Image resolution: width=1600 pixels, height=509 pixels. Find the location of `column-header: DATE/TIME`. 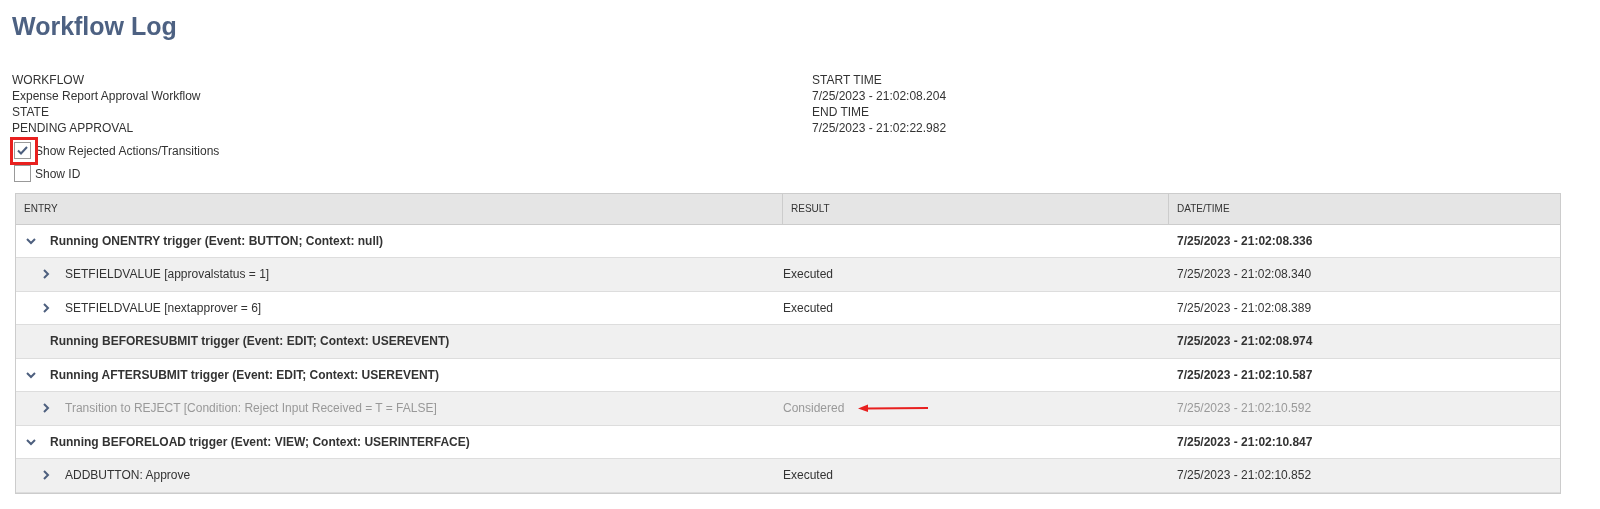

column-header: DATE/TIME is located at coordinates (1203, 208).